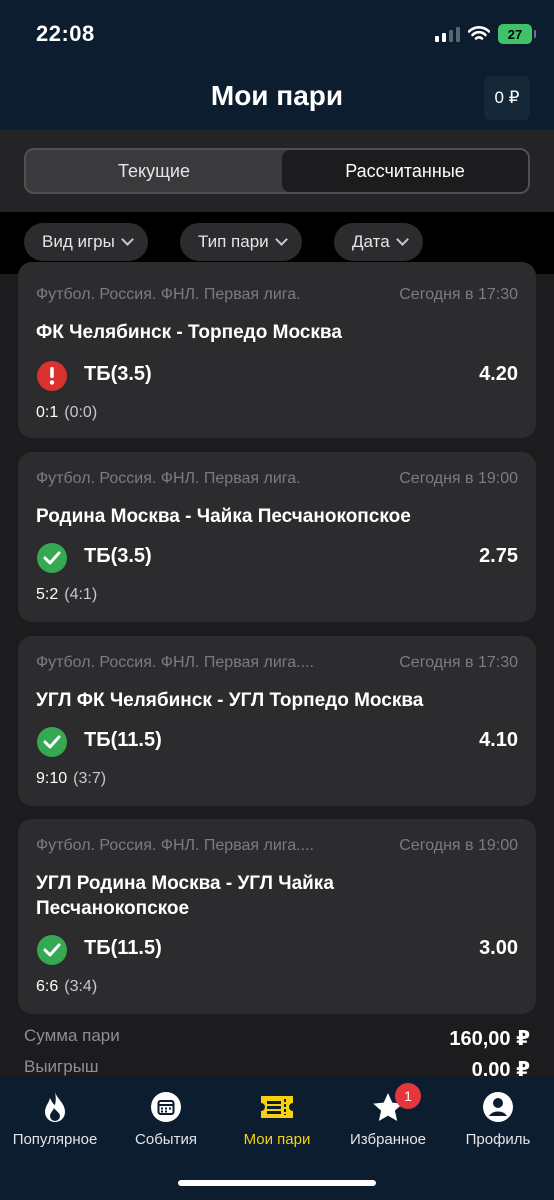 Image resolution: width=554 pixels, height=1200 pixels. Describe the element at coordinates (277, 1107) in the screenshot. I see `ticket-icon` at that location.